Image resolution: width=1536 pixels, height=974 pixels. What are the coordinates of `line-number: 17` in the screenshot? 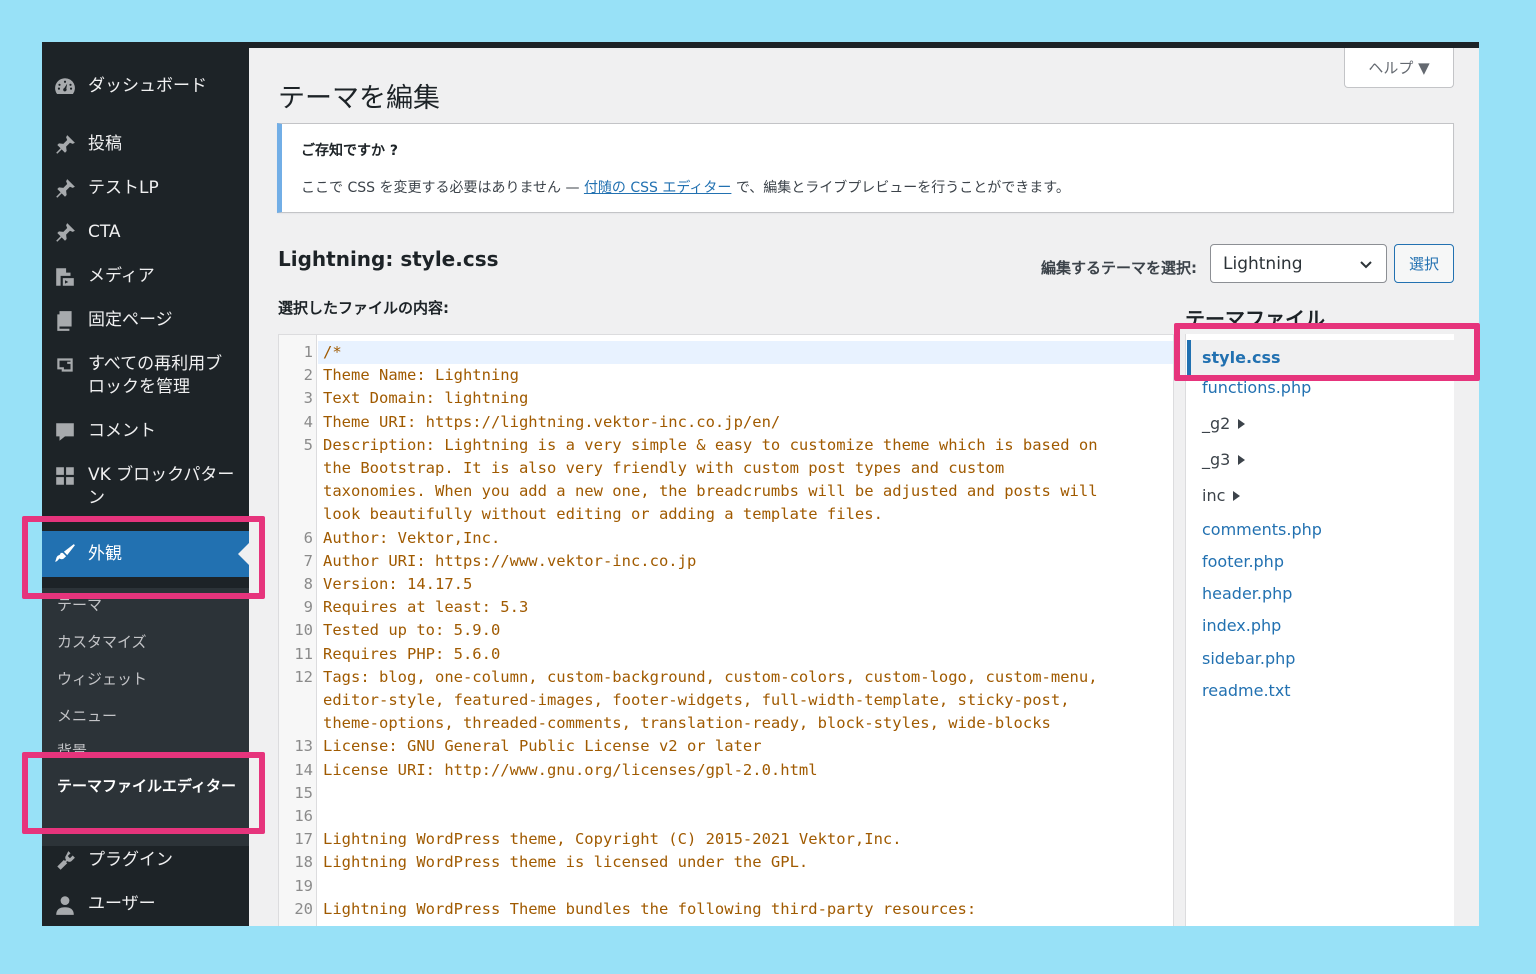 It's located at (303, 839).